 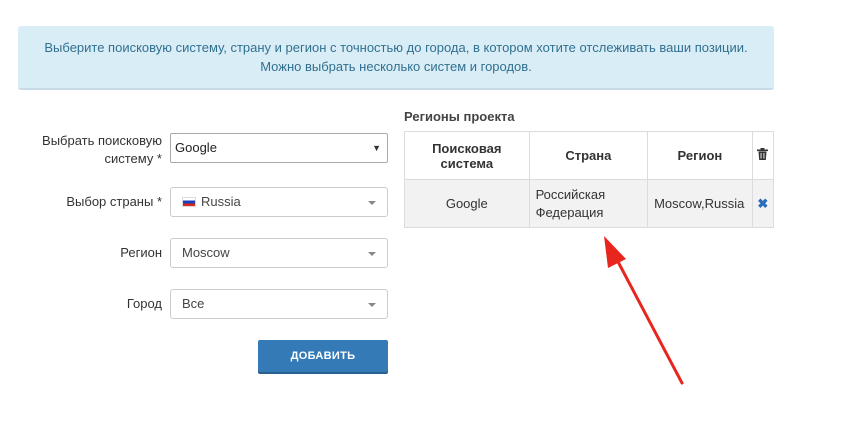 What do you see at coordinates (644, 310) in the screenshot?
I see `annotation-arrow-icon` at bounding box center [644, 310].